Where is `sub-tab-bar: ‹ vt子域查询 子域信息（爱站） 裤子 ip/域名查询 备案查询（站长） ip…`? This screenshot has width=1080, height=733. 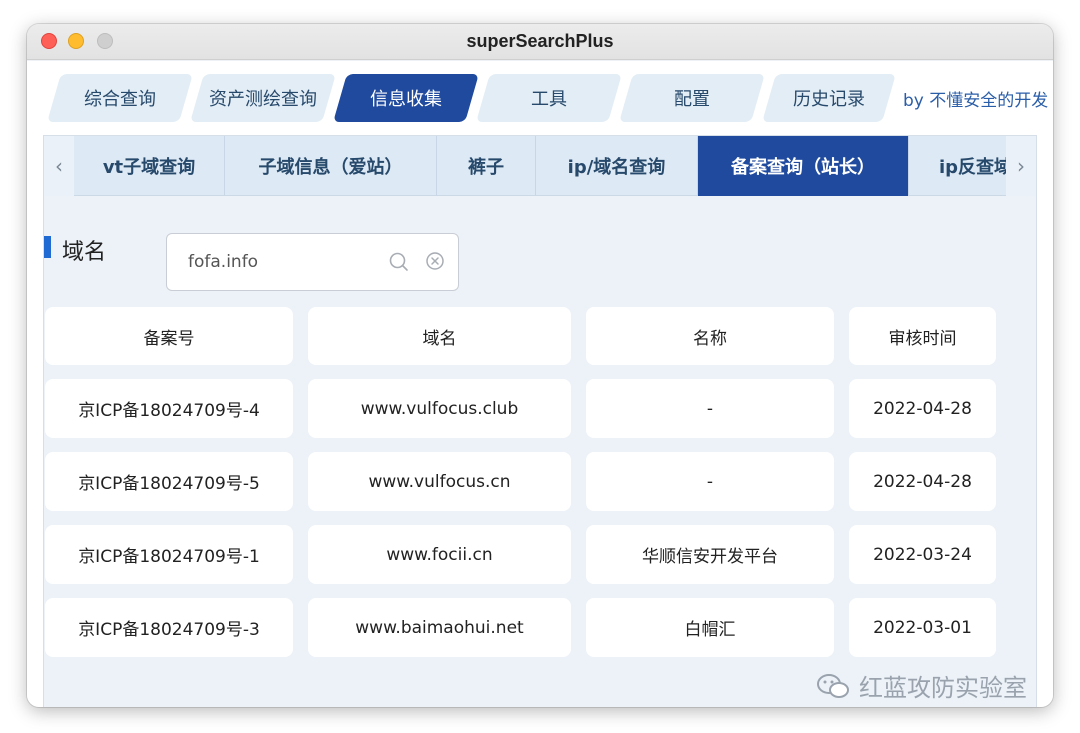 sub-tab-bar: ‹ vt子域查询 子域信息（爱站） 裤子 ip/域名查询 备案查询（站长） ip… is located at coordinates (540, 166).